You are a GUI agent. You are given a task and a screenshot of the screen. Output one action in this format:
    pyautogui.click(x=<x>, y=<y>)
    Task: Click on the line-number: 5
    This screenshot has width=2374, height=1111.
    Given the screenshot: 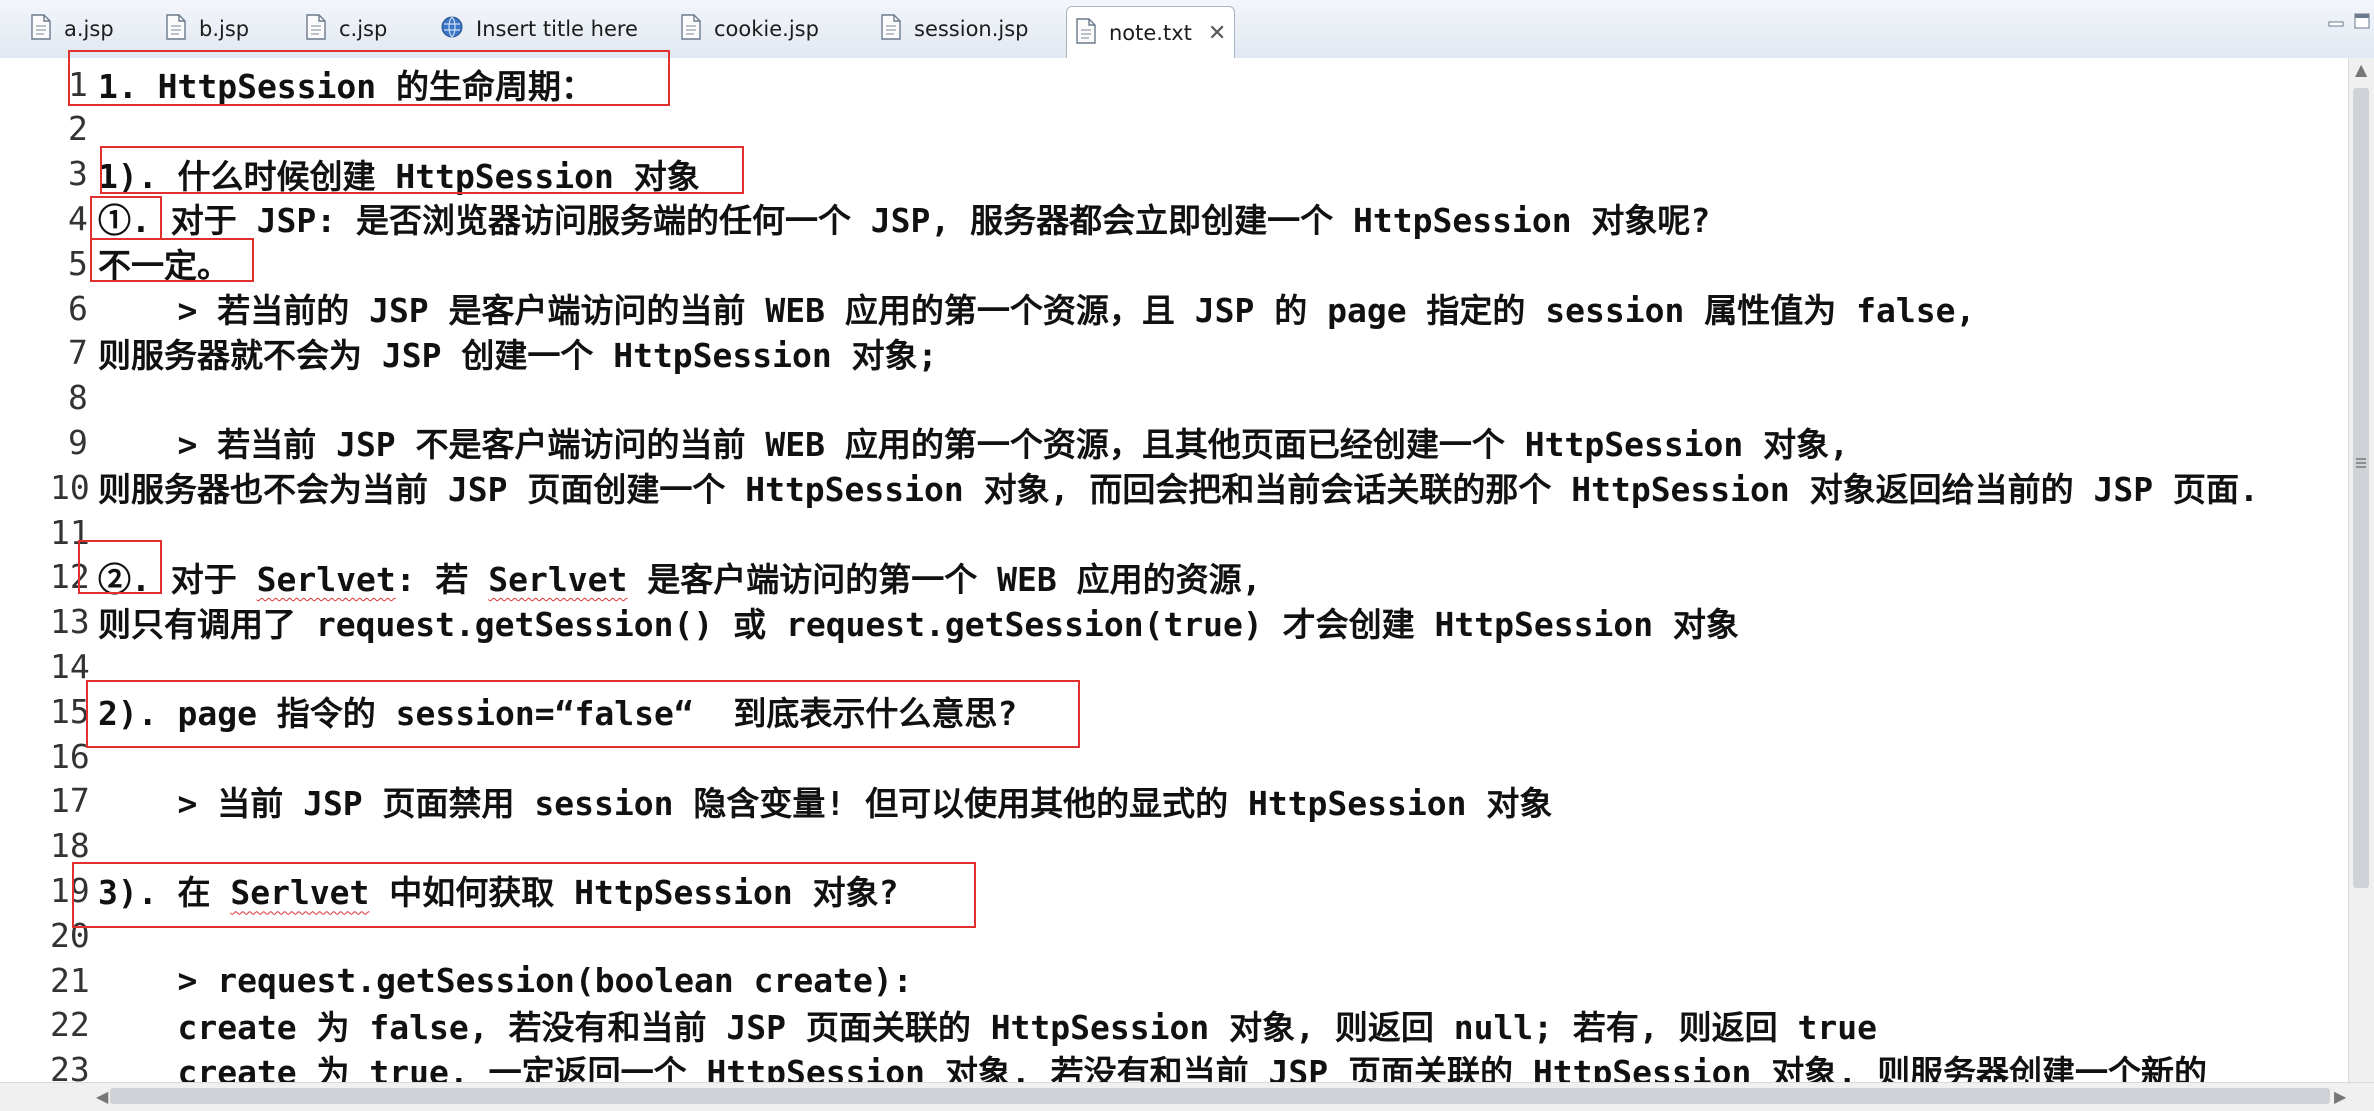 What is the action you would take?
    pyautogui.click(x=78, y=263)
    